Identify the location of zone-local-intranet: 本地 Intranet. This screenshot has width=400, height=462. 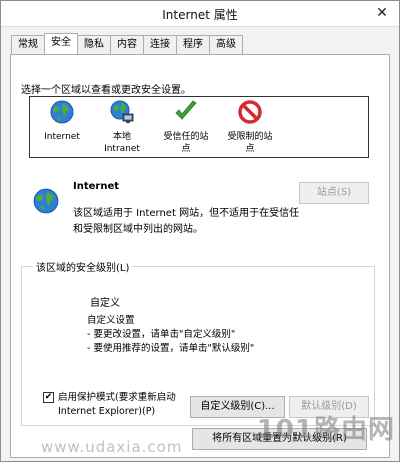
(122, 127).